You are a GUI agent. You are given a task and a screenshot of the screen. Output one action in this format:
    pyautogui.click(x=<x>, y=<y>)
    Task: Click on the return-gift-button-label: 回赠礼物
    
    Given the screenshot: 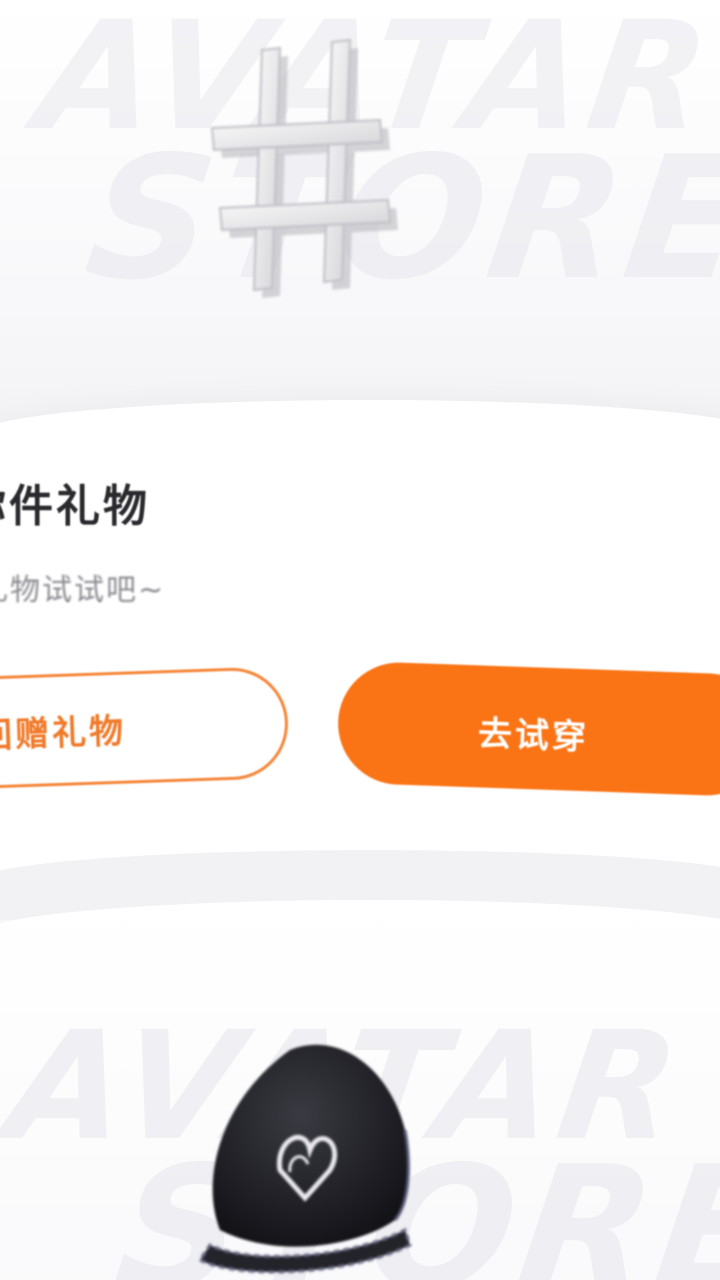 What is the action you would take?
    pyautogui.click(x=63, y=730)
    